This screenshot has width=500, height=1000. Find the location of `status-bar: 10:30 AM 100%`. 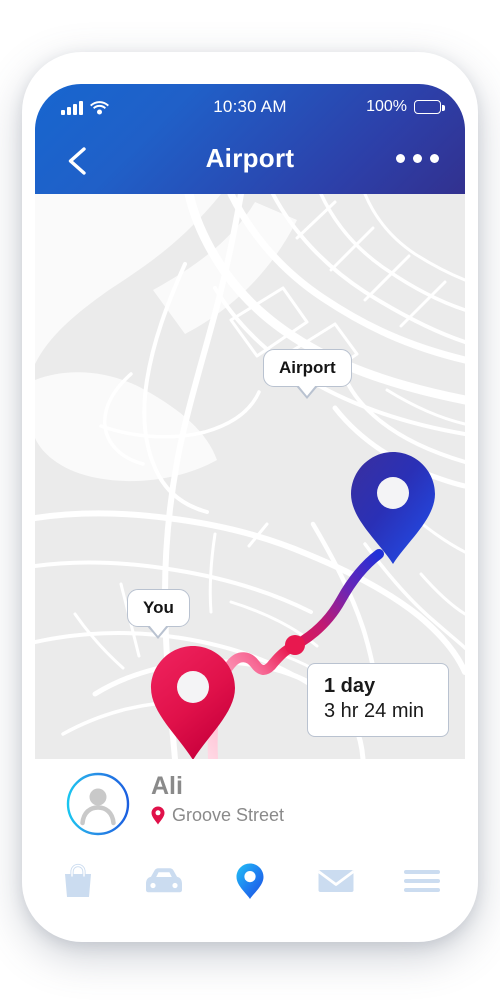

status-bar: 10:30 AM 100% is located at coordinates (250, 107).